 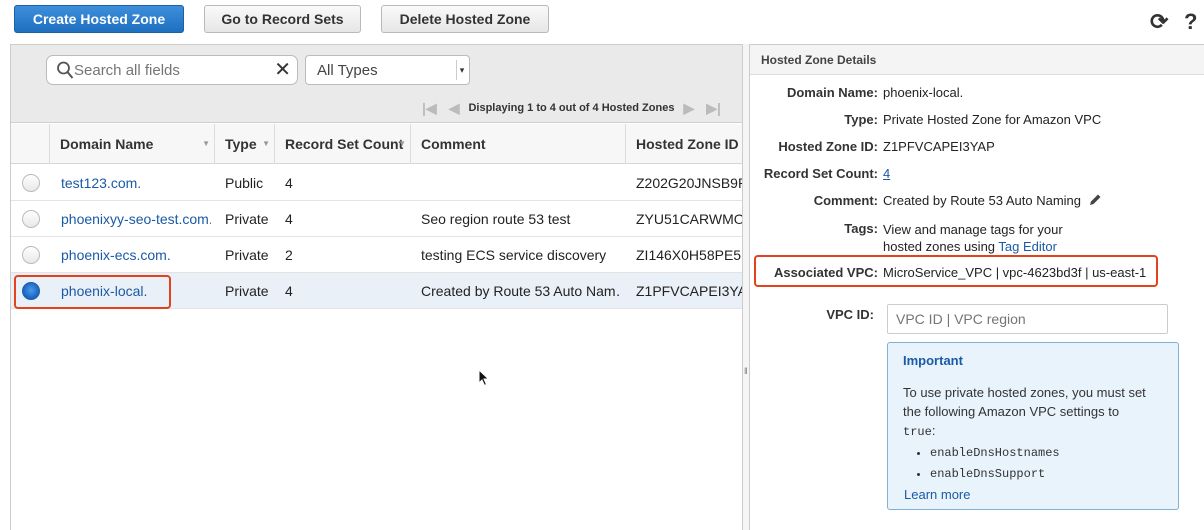 I want to click on vpc-settings-list: enableDnsHostnames enableDnsSupport, so click(x=995, y=464).